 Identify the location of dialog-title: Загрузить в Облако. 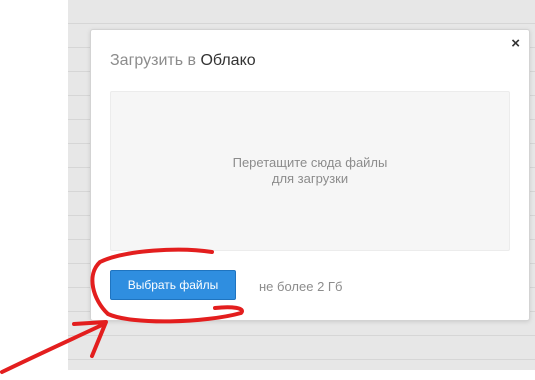
(183, 61).